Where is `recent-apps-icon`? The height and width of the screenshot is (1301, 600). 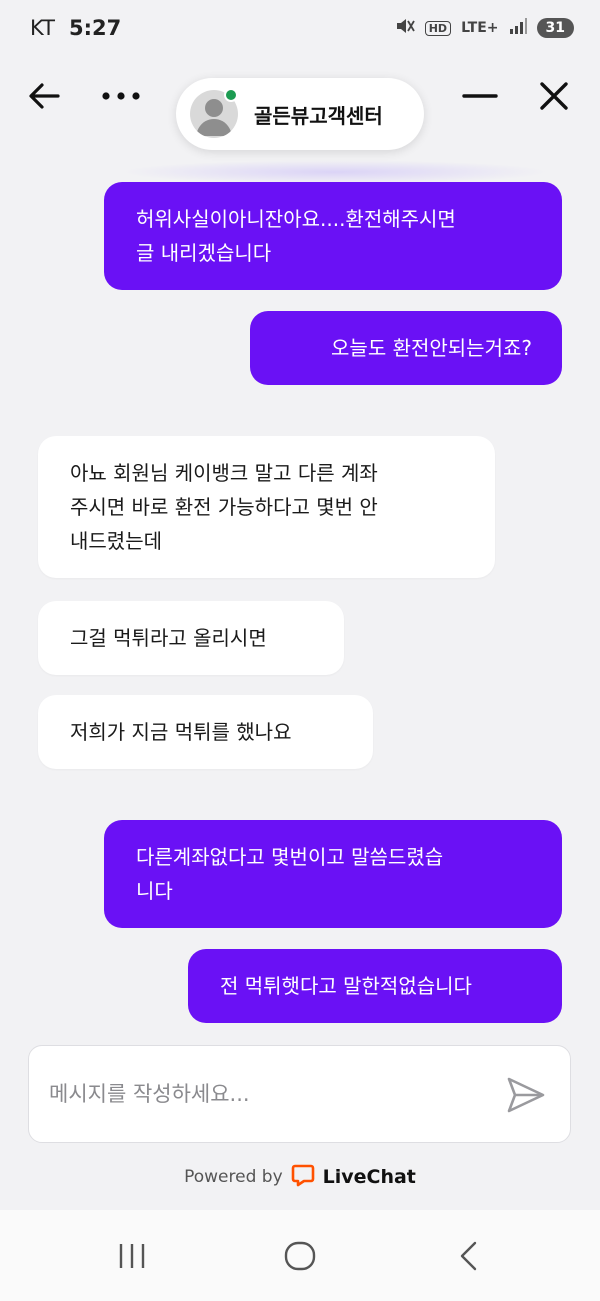
recent-apps-icon is located at coordinates (132, 1256).